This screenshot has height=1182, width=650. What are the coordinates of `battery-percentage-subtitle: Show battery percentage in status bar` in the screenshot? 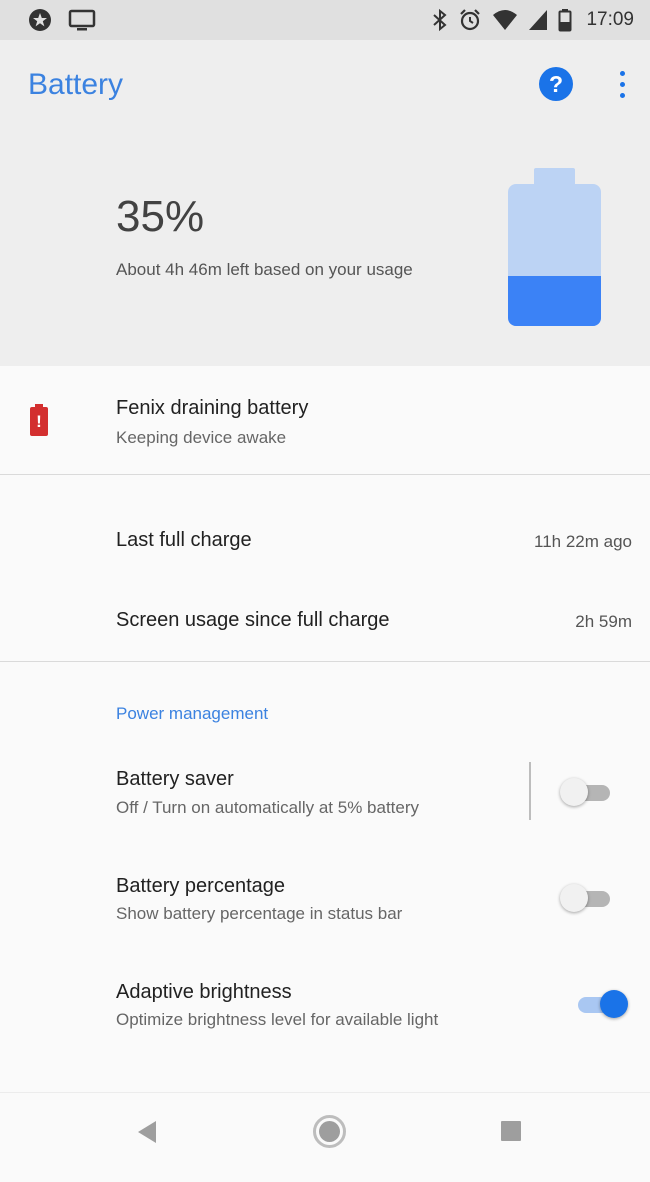 It's located at (259, 913).